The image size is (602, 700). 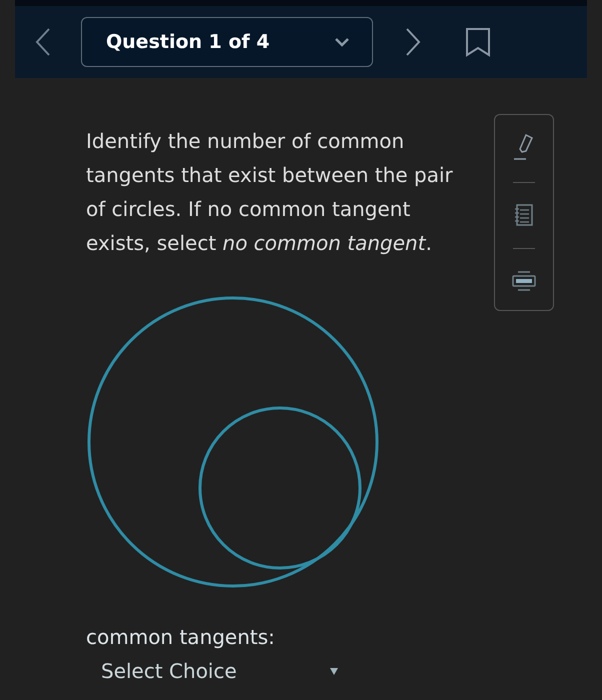 I want to click on chevron-left-icon, so click(x=43, y=42).